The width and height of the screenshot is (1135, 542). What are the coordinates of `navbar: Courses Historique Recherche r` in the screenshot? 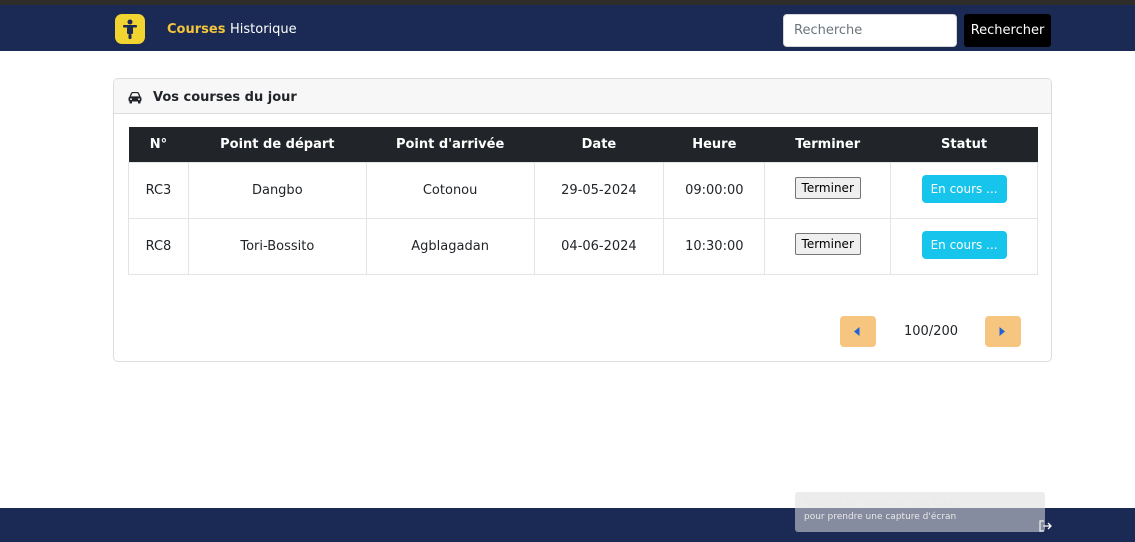 It's located at (567, 28).